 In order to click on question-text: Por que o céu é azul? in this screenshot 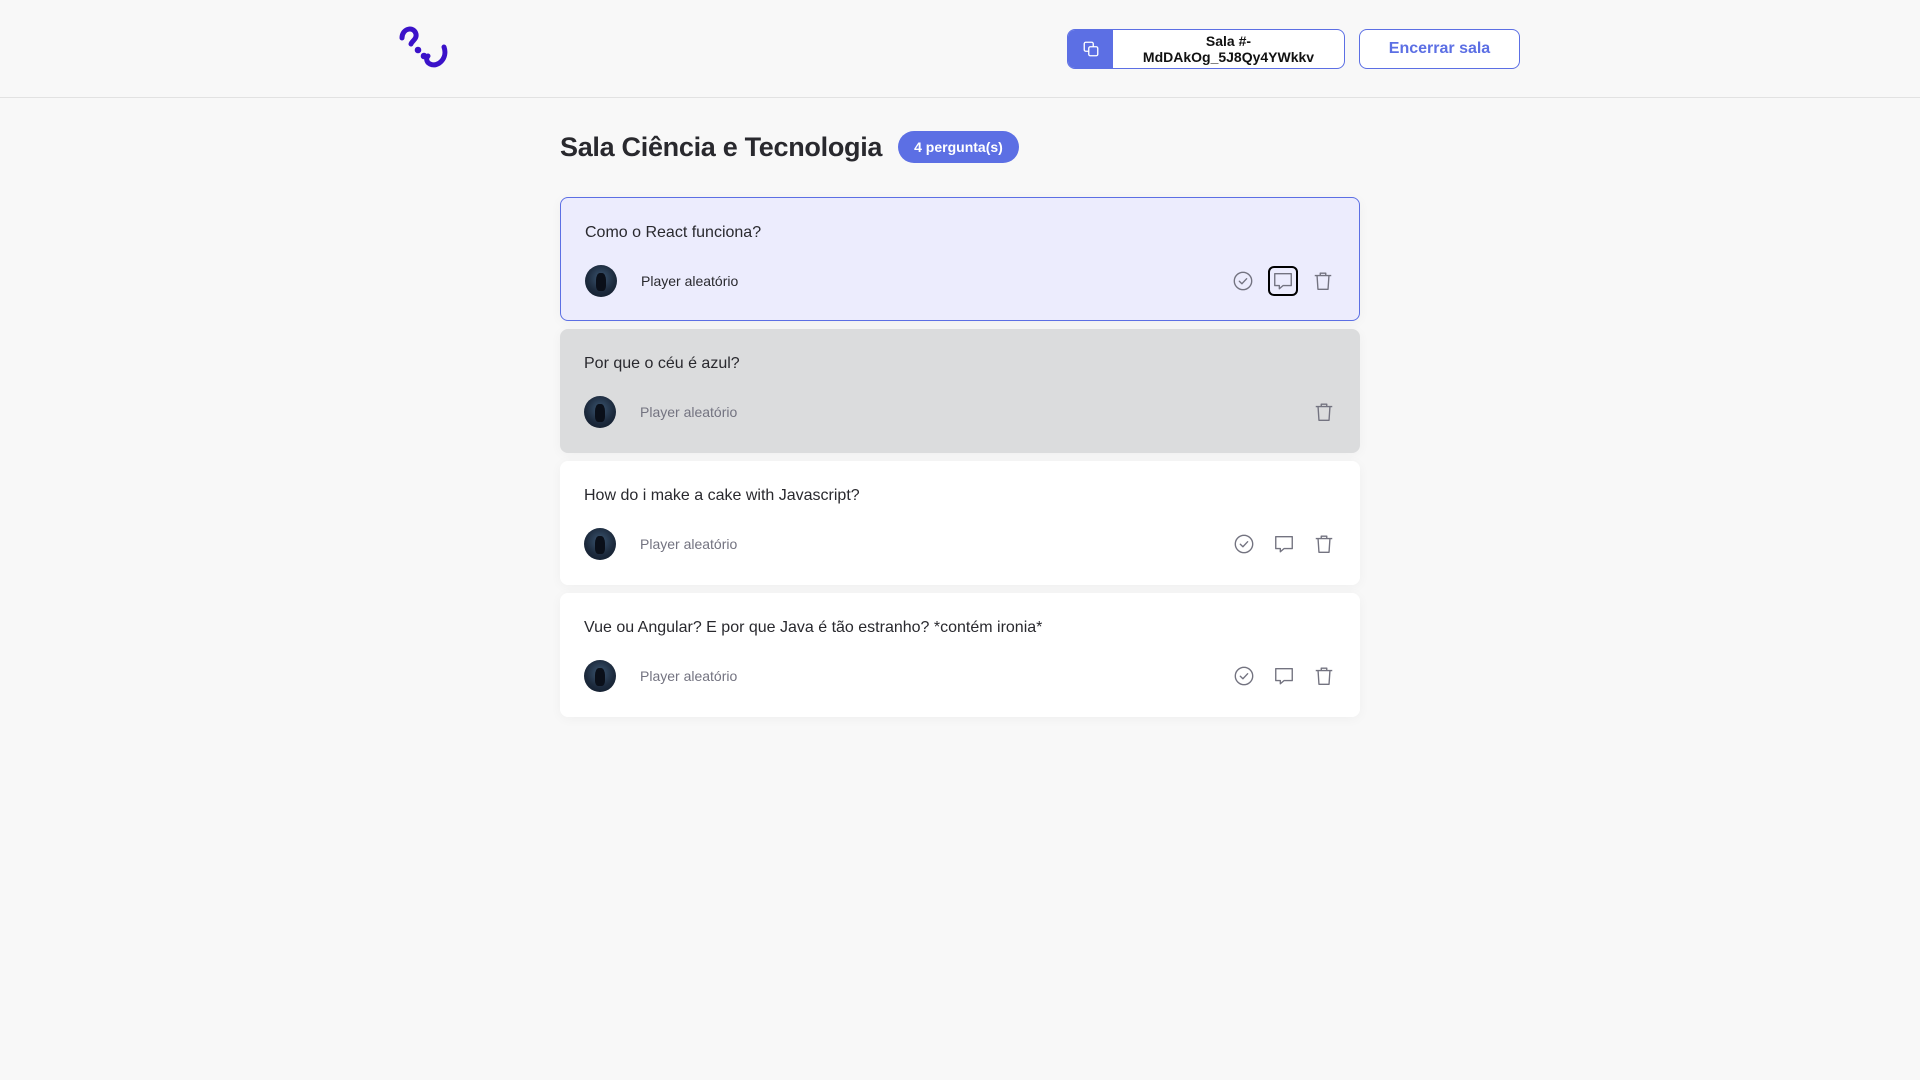, I will do `click(662, 363)`.